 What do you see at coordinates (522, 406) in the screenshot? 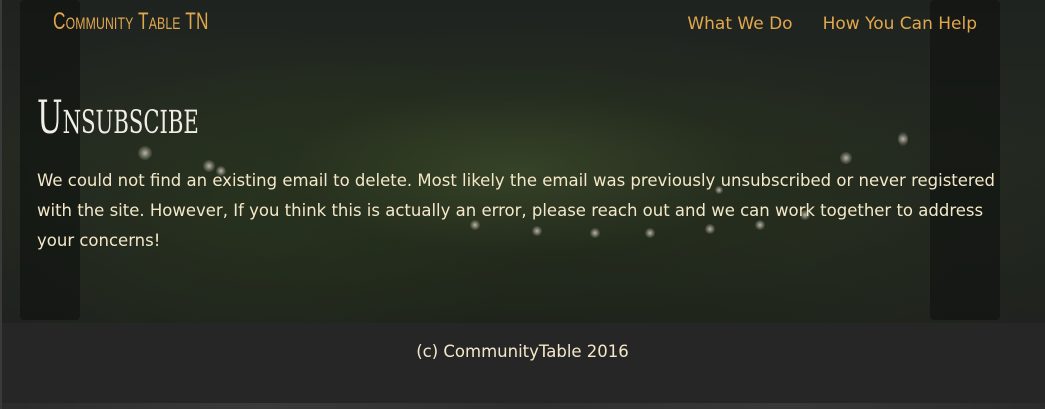
I see `footer-strip` at bounding box center [522, 406].